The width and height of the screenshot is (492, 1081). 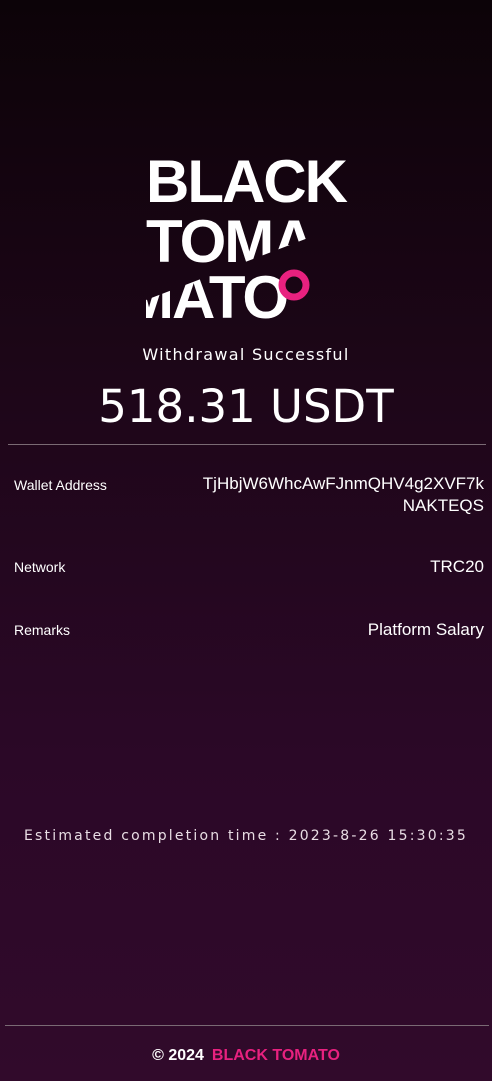 I want to click on footer: © 2024 BLACK TOMATO, so click(x=246, y=1056).